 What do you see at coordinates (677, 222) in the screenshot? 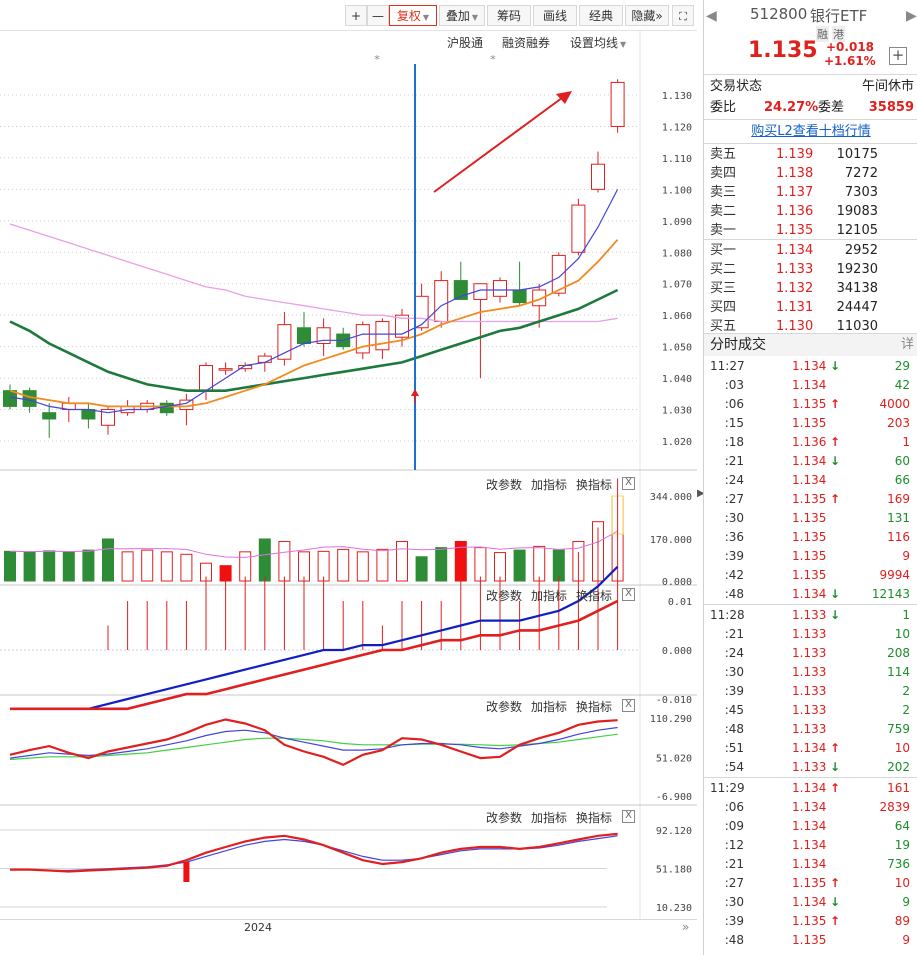
I see `price-tick-label: 1.090` at bounding box center [677, 222].